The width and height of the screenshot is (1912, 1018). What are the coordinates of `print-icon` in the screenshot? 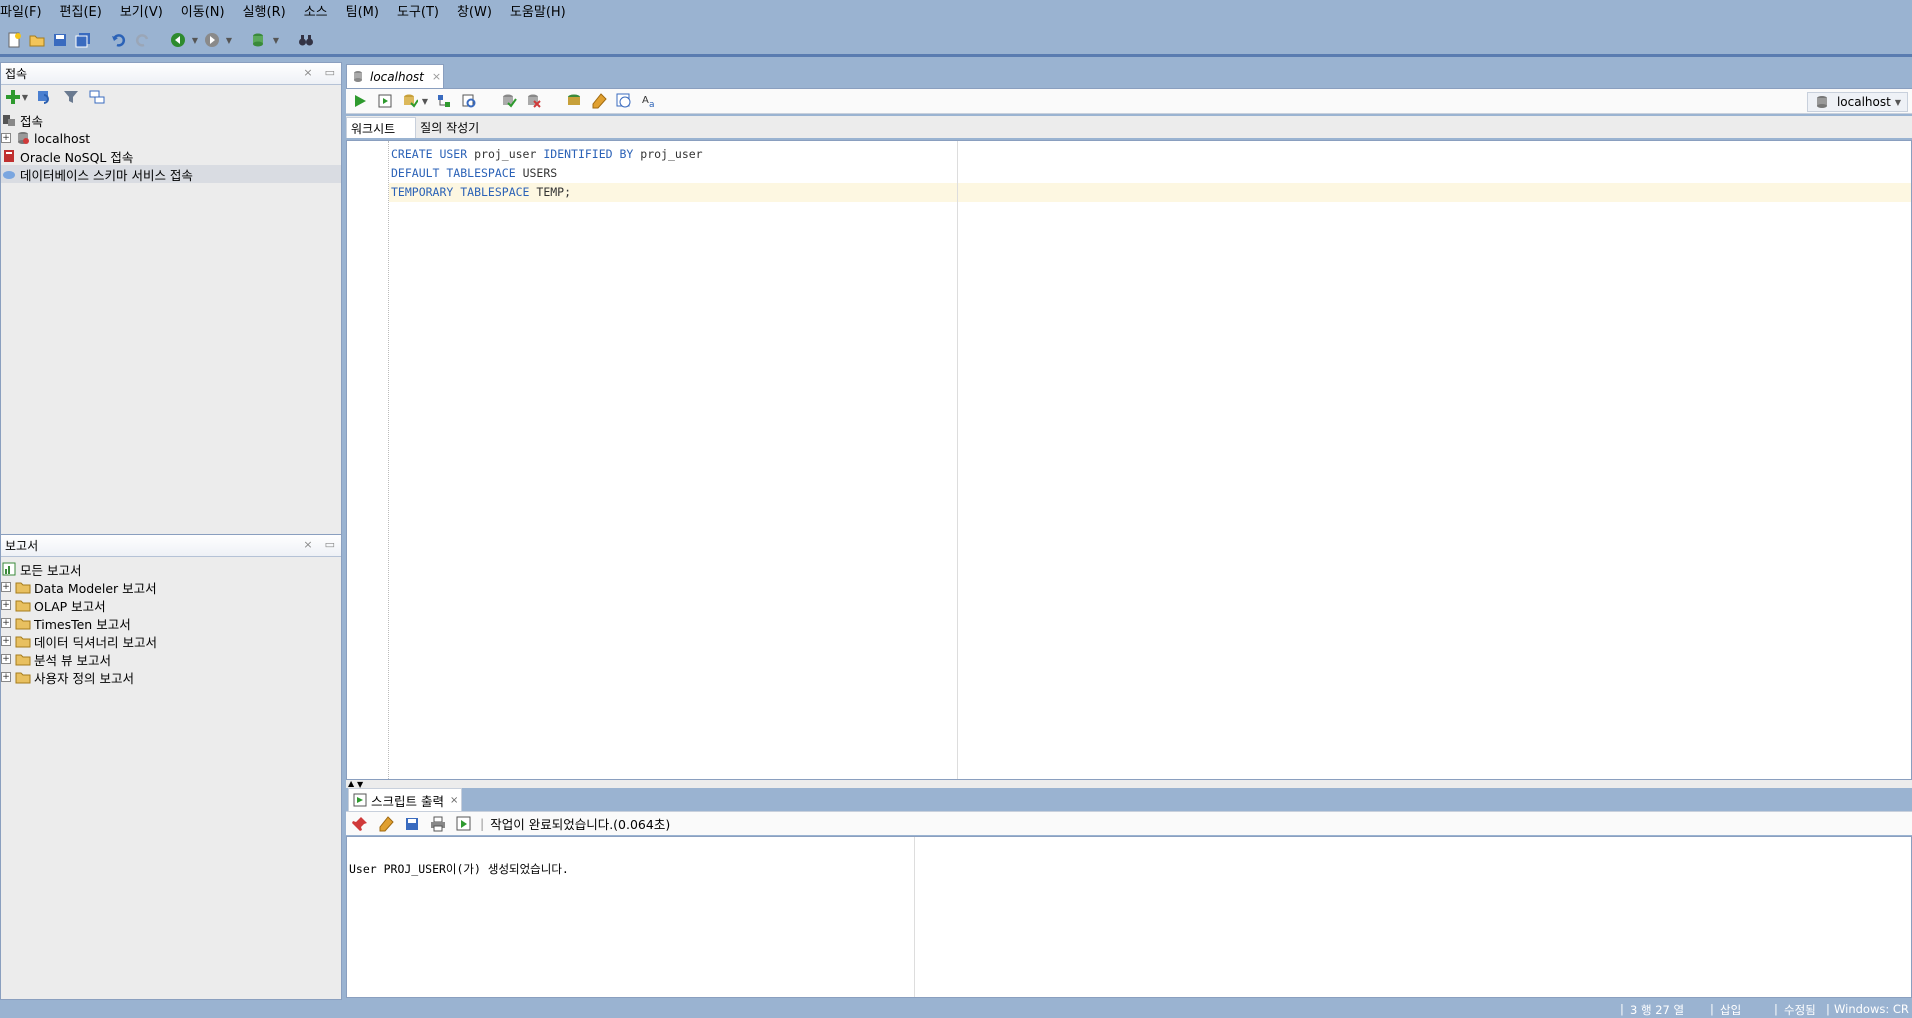 It's located at (438, 824).